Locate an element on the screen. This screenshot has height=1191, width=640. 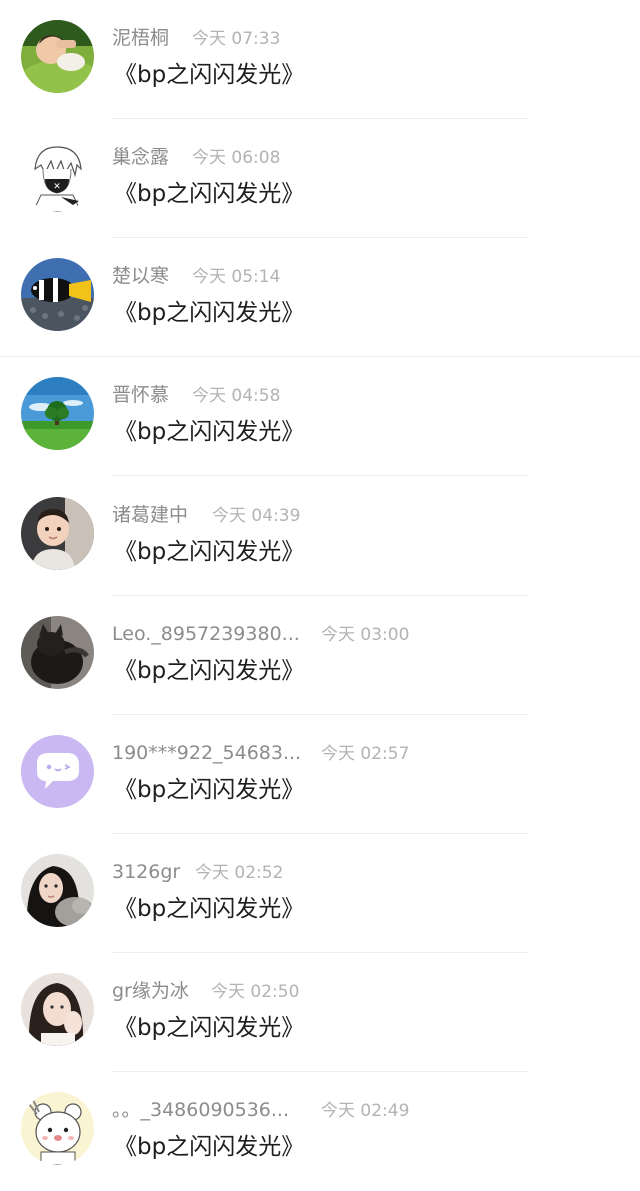
message-time: 今天 06:08 is located at coordinates (236, 158).